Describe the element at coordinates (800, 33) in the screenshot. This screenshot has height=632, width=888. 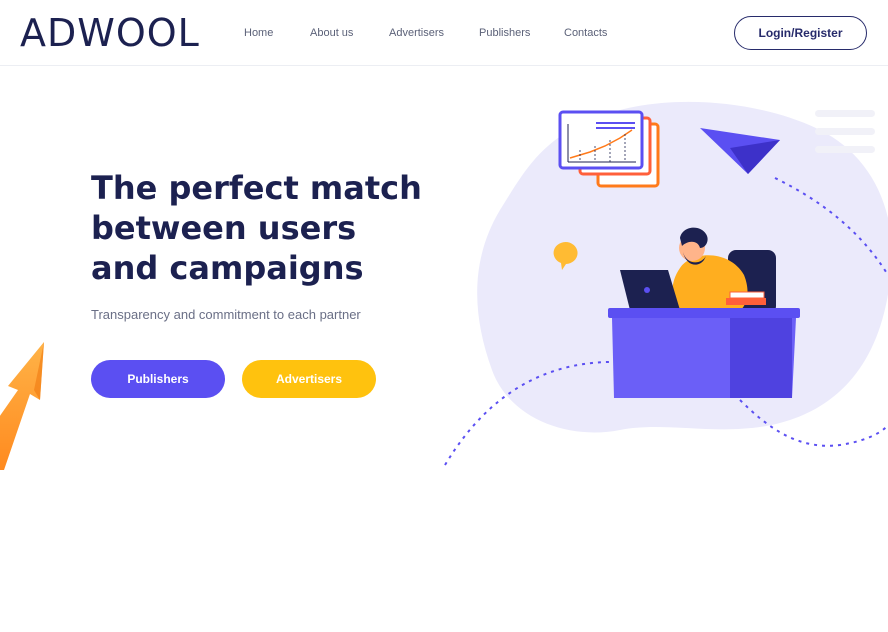
I see `login-register-button: Login/Register` at that location.